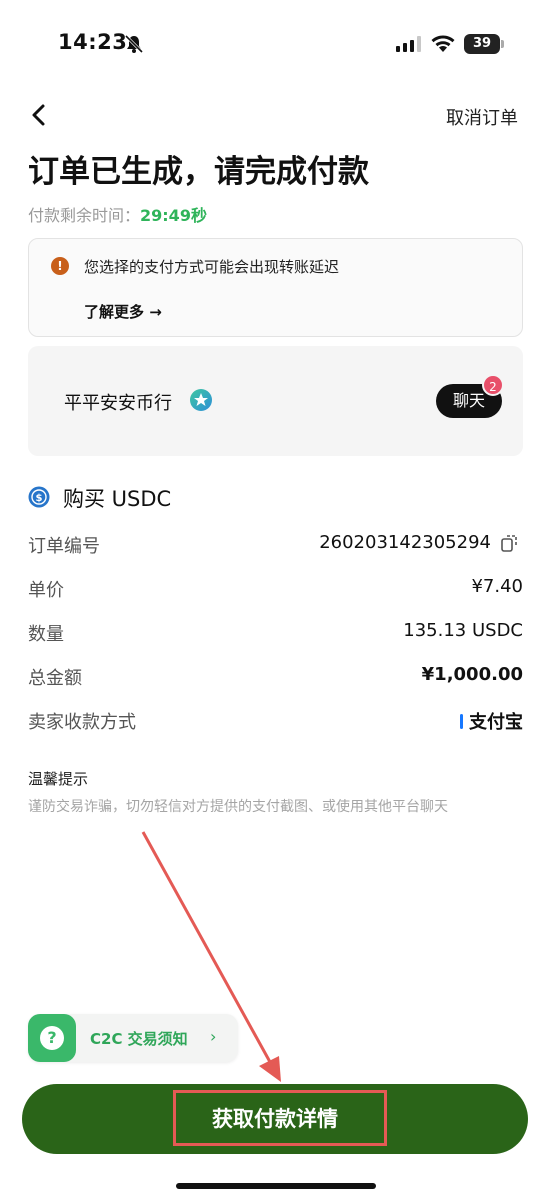  What do you see at coordinates (213, 1036) in the screenshot?
I see `chevron-right-icon: ›` at bounding box center [213, 1036].